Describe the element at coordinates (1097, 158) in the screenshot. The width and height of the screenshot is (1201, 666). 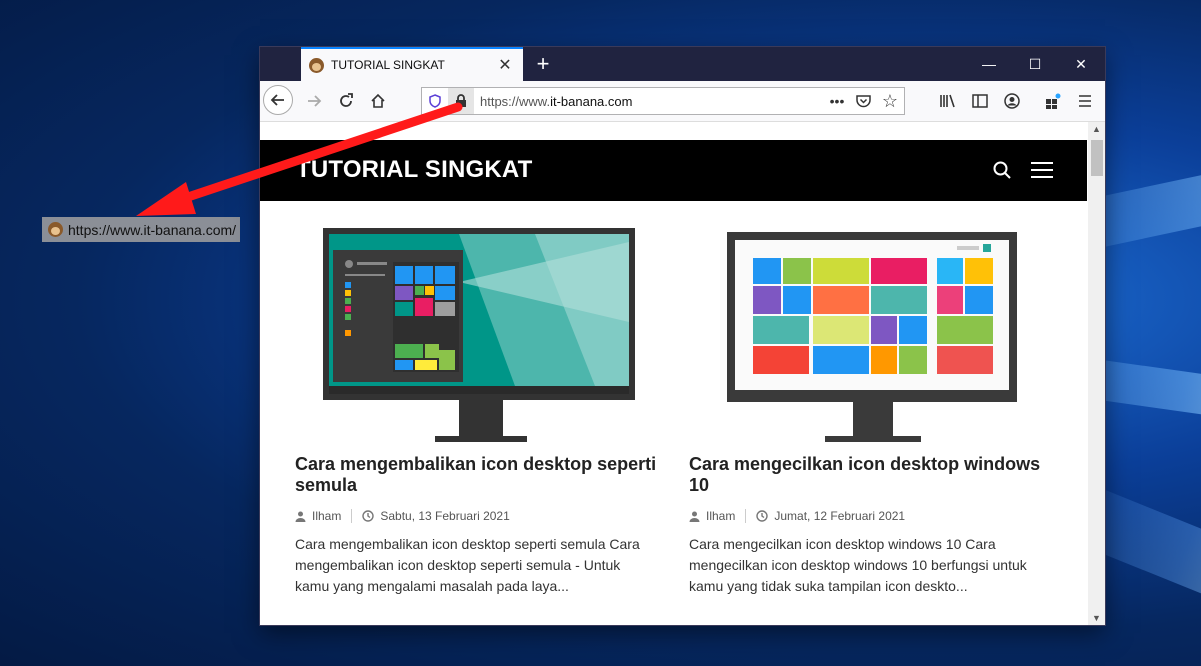
I see `scrollbar-thumb` at that location.